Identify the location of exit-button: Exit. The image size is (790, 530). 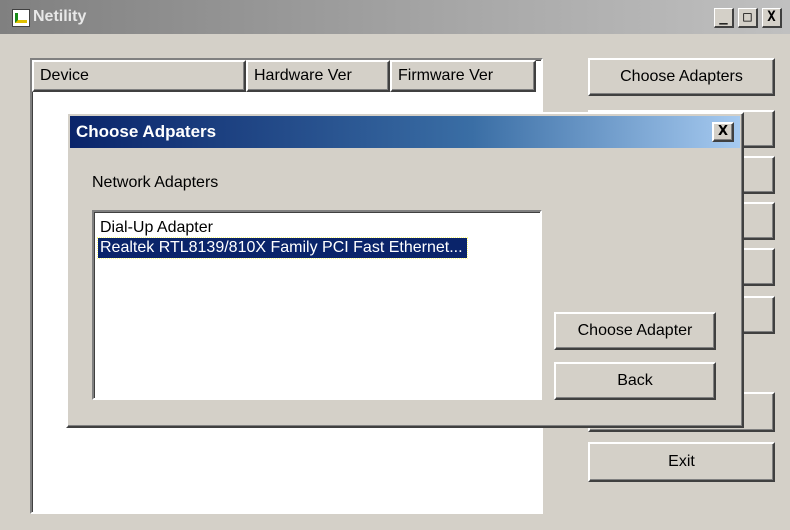
(681, 462).